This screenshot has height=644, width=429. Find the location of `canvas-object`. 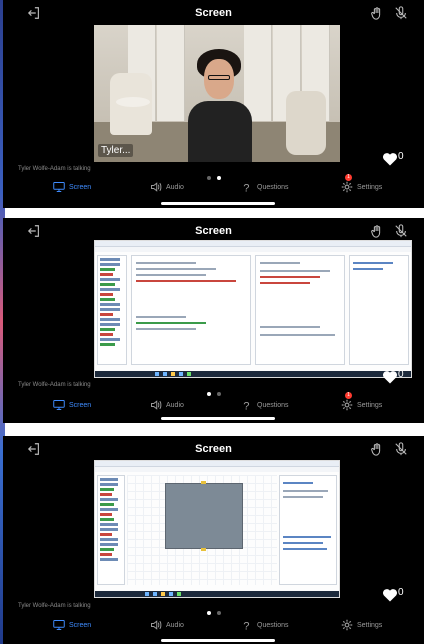

canvas-object is located at coordinates (204, 516).